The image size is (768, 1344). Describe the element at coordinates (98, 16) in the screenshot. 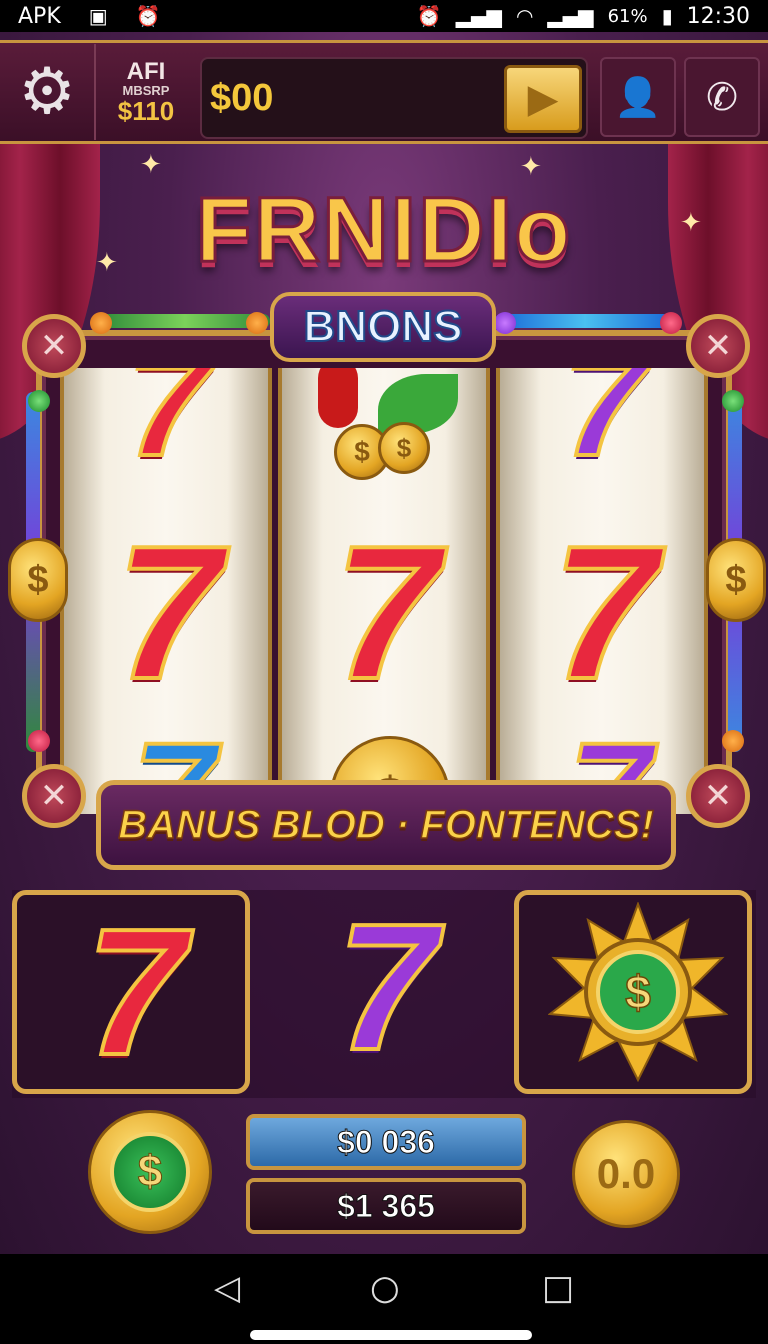

I see `image-icon: ▣` at that location.